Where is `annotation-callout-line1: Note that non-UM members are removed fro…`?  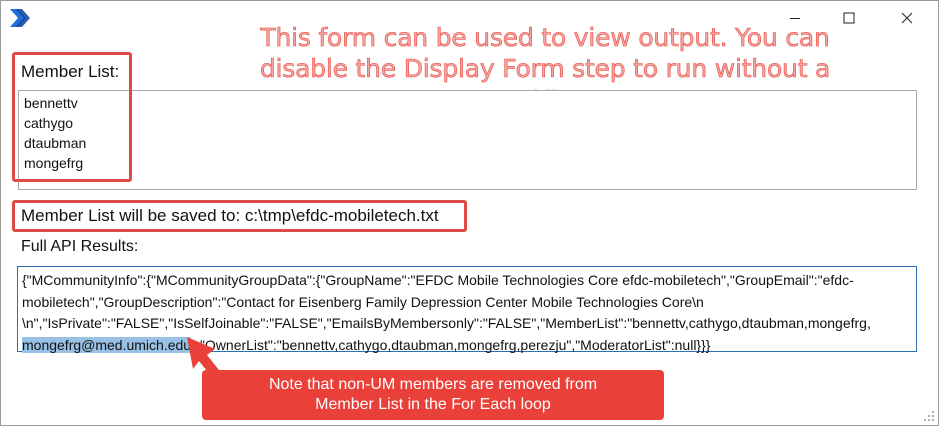
annotation-callout-line1: Note that non-UM members are removed fro… is located at coordinates (433, 384).